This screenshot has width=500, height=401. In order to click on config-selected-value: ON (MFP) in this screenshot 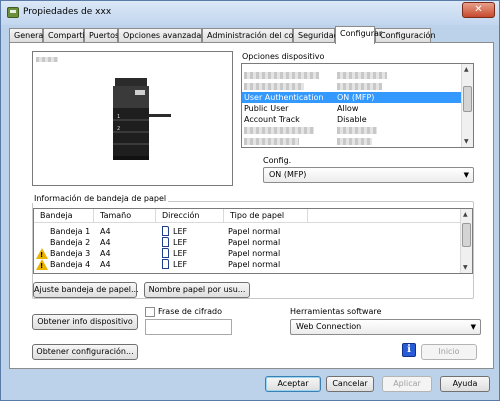, I will do `click(288, 174)`.